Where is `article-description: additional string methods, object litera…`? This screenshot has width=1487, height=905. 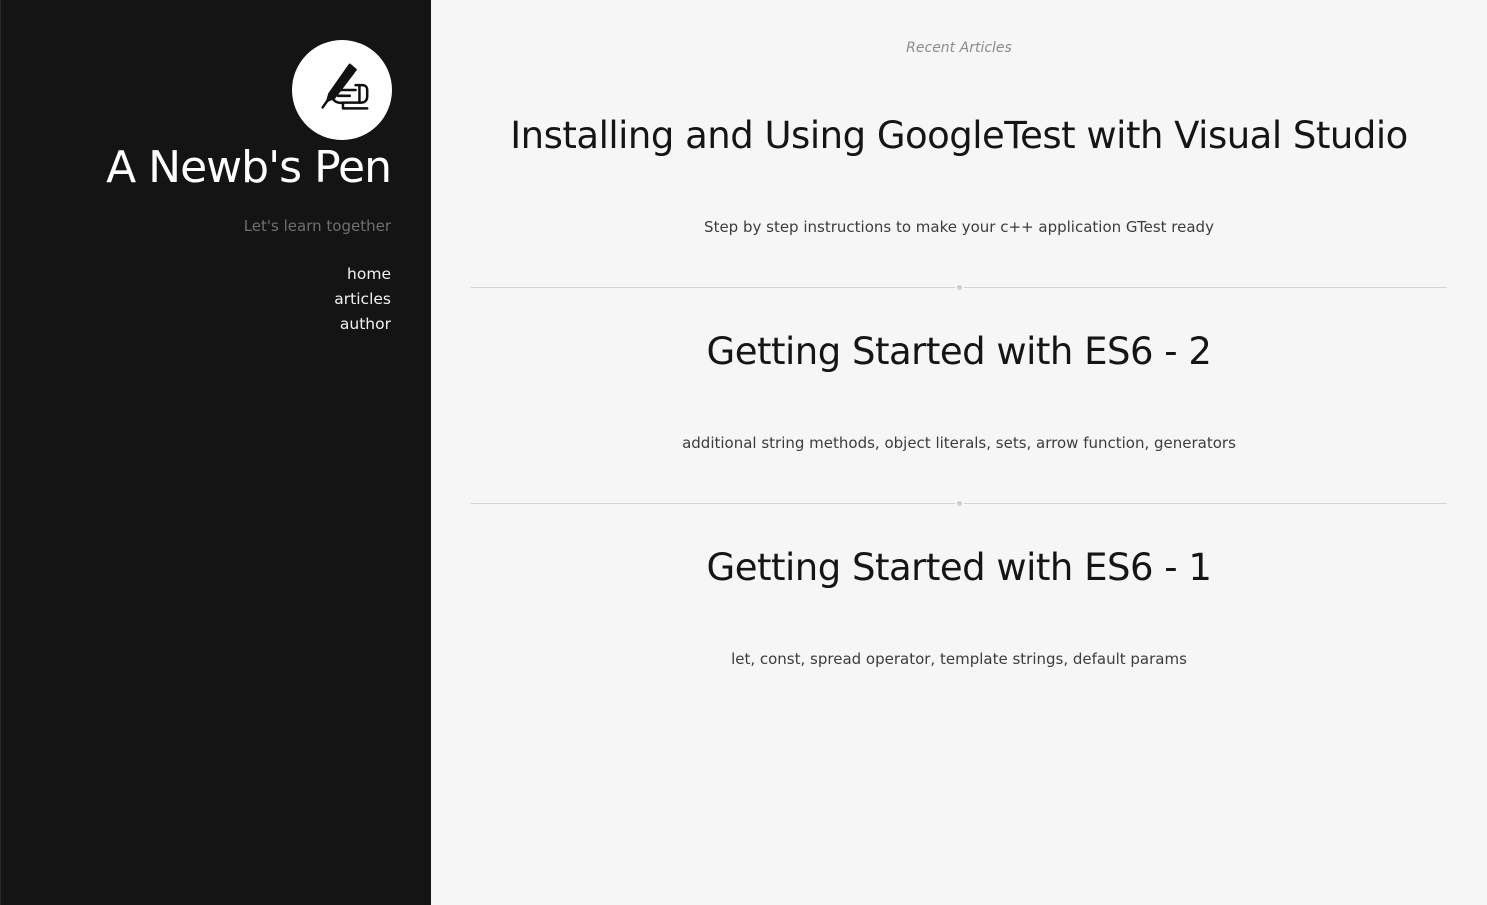 article-description: additional string methods, object litera… is located at coordinates (959, 443).